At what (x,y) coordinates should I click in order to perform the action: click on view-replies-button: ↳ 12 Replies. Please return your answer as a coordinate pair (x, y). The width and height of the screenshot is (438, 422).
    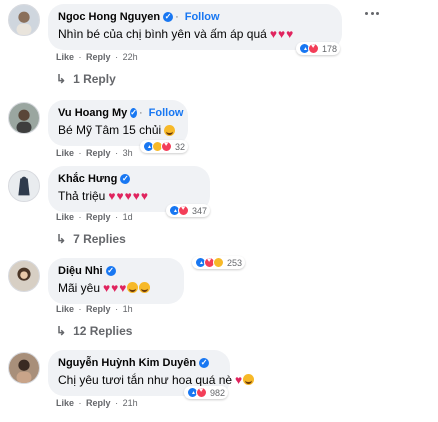
    Looking at the image, I should click on (94, 331).